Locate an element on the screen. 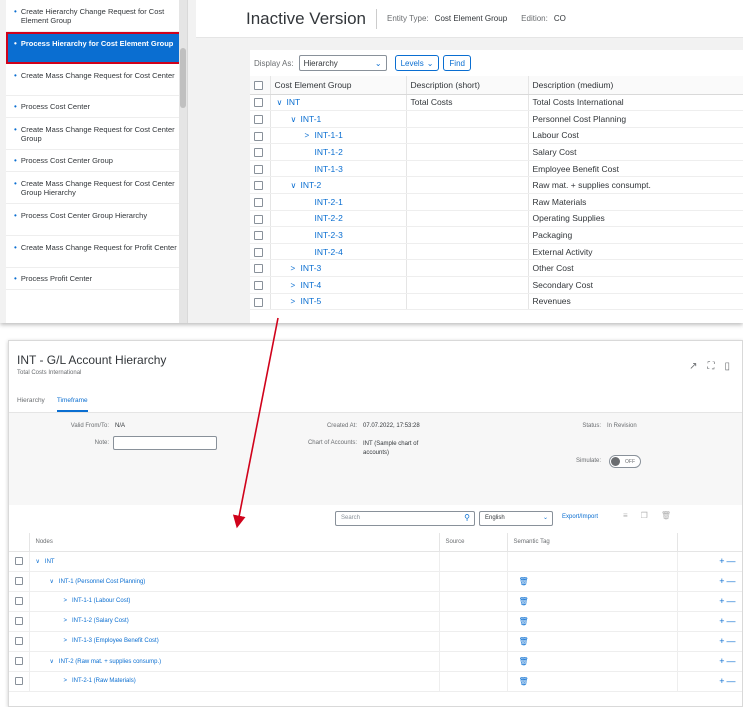 This screenshot has height=707, width=743. column-header: Description (medium) is located at coordinates (635, 85).